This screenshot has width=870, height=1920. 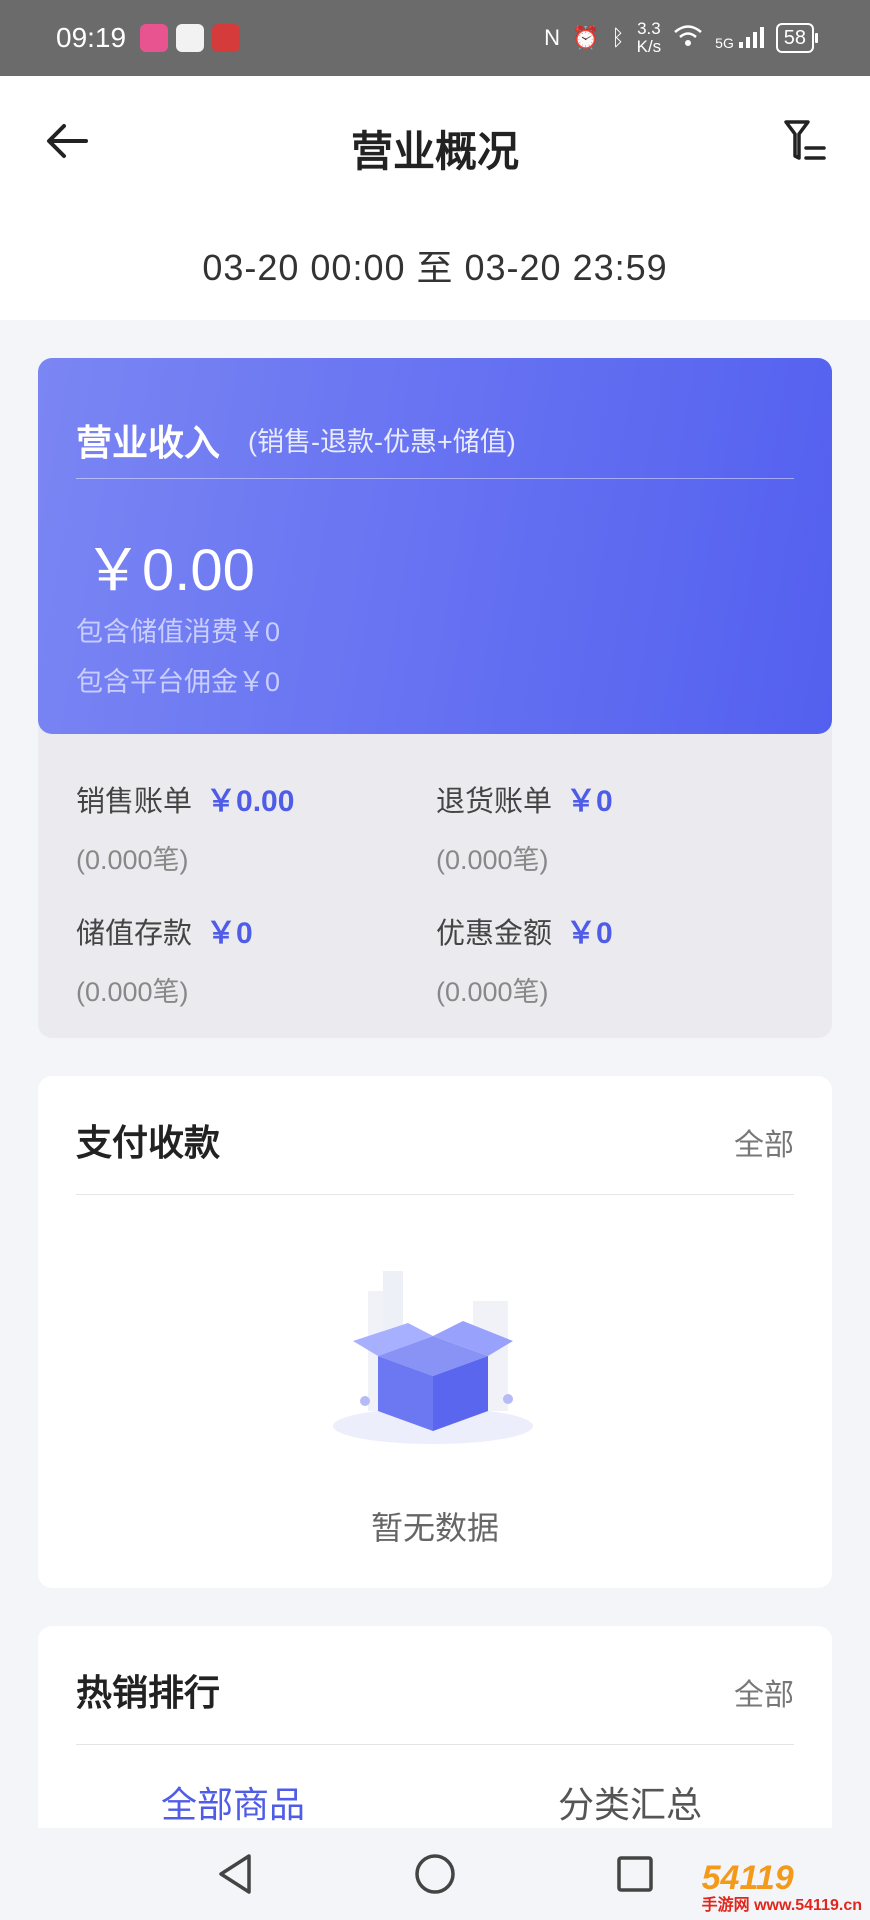 I want to click on triangle-back-icon, so click(x=235, y=1874).